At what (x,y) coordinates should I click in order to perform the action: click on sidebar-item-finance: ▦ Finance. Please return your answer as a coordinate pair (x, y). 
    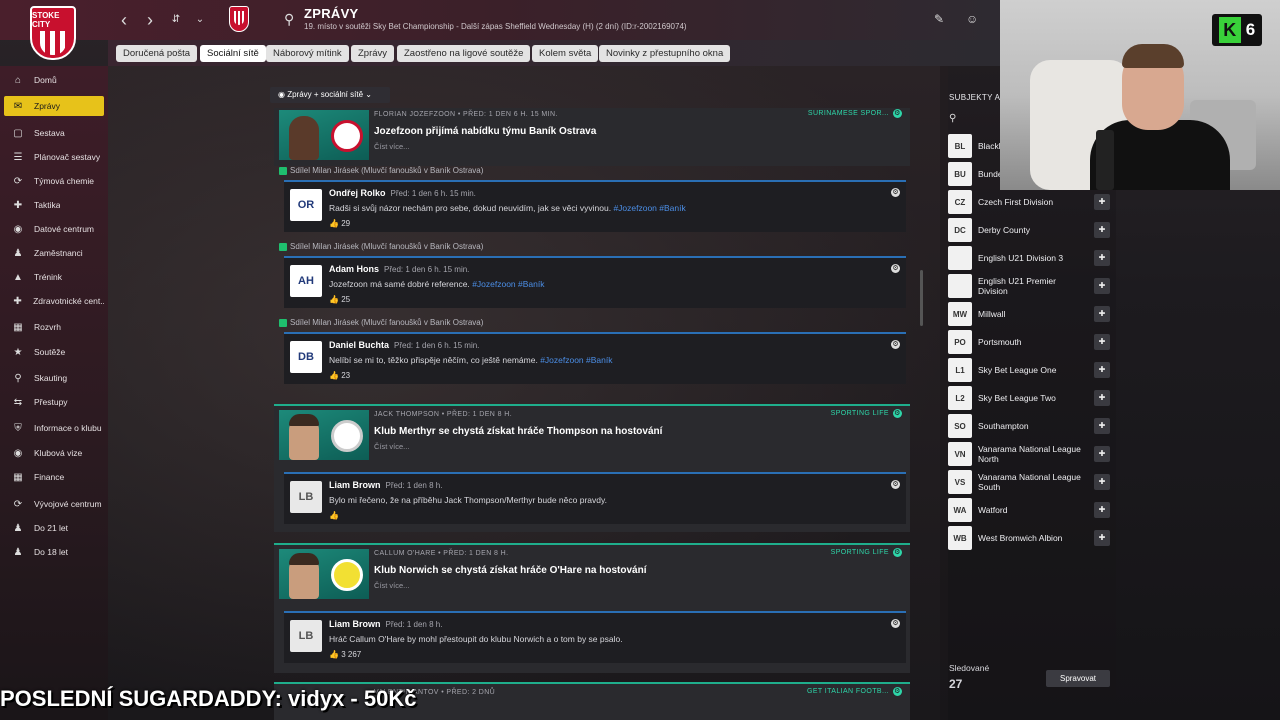
    Looking at the image, I should click on (54, 477).